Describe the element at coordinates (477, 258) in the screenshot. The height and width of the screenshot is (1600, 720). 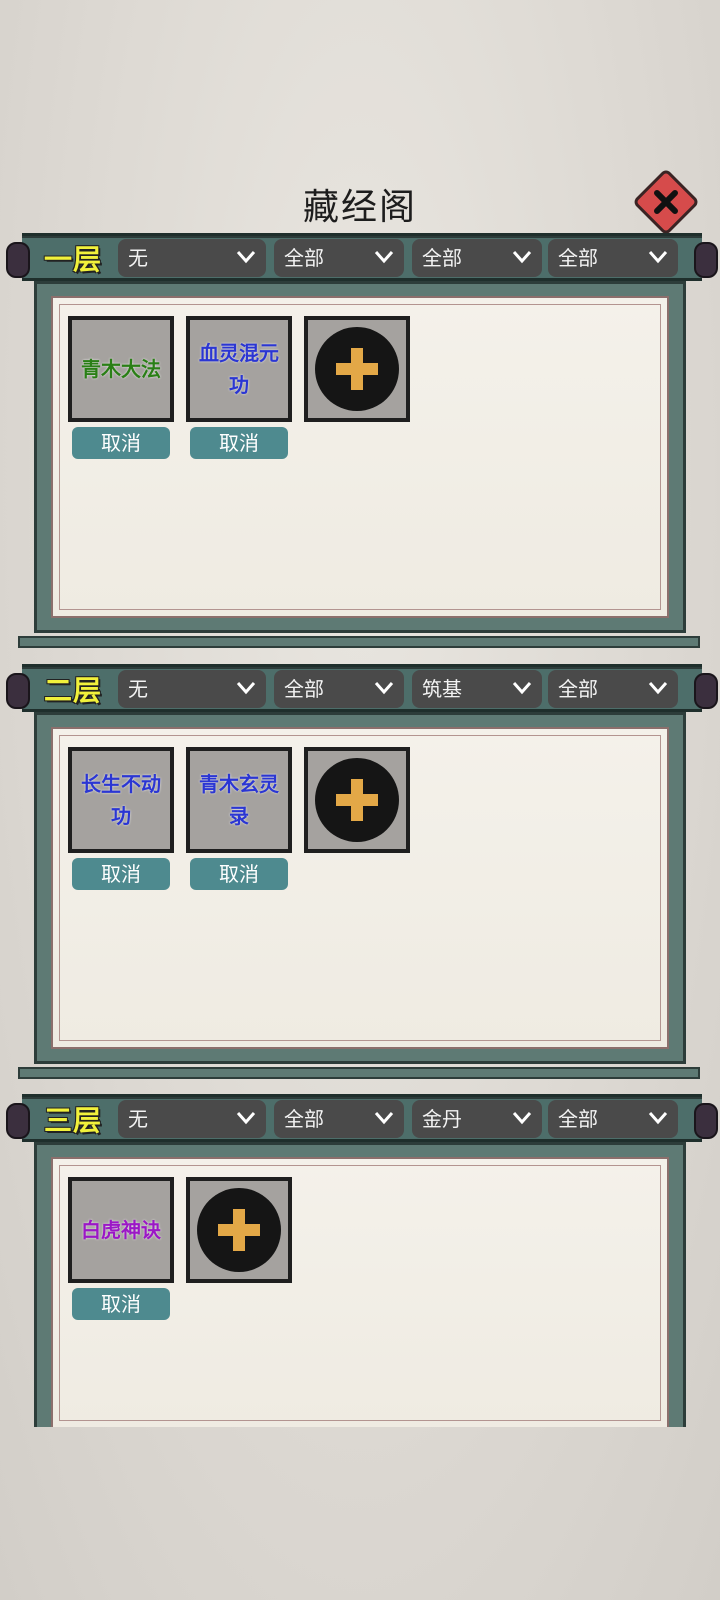
I see `filter-dropdown-3: 全部` at that location.